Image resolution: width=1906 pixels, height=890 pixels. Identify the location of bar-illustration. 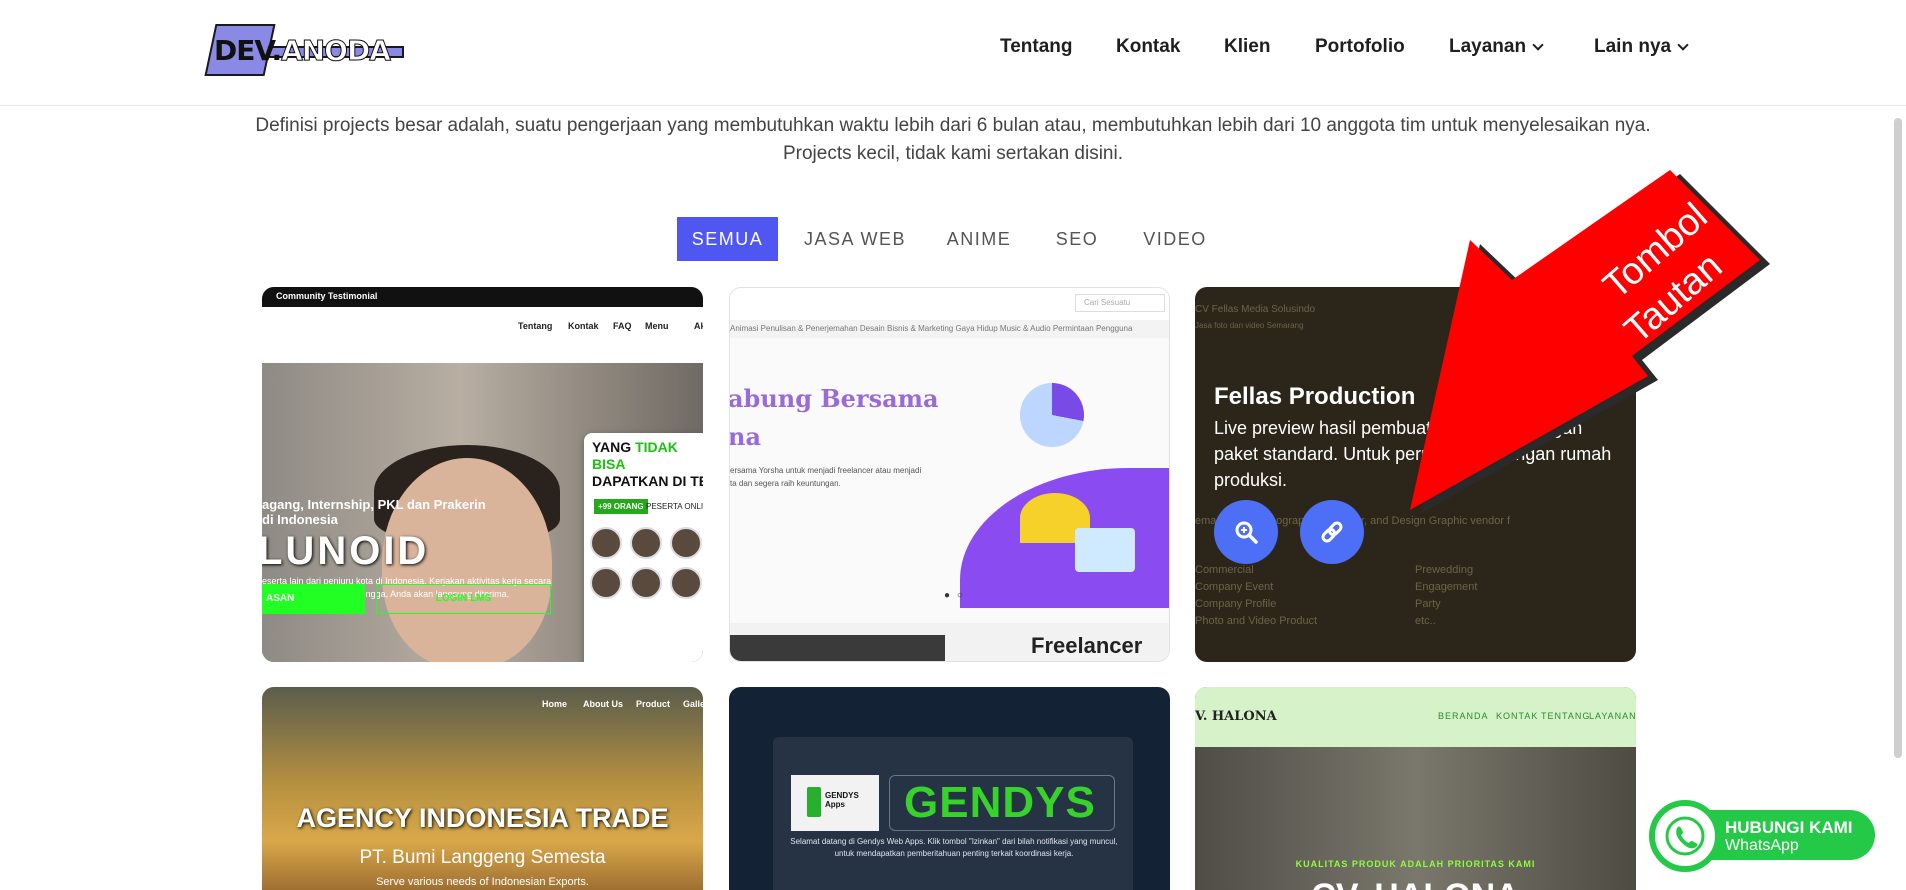
(1105, 550).